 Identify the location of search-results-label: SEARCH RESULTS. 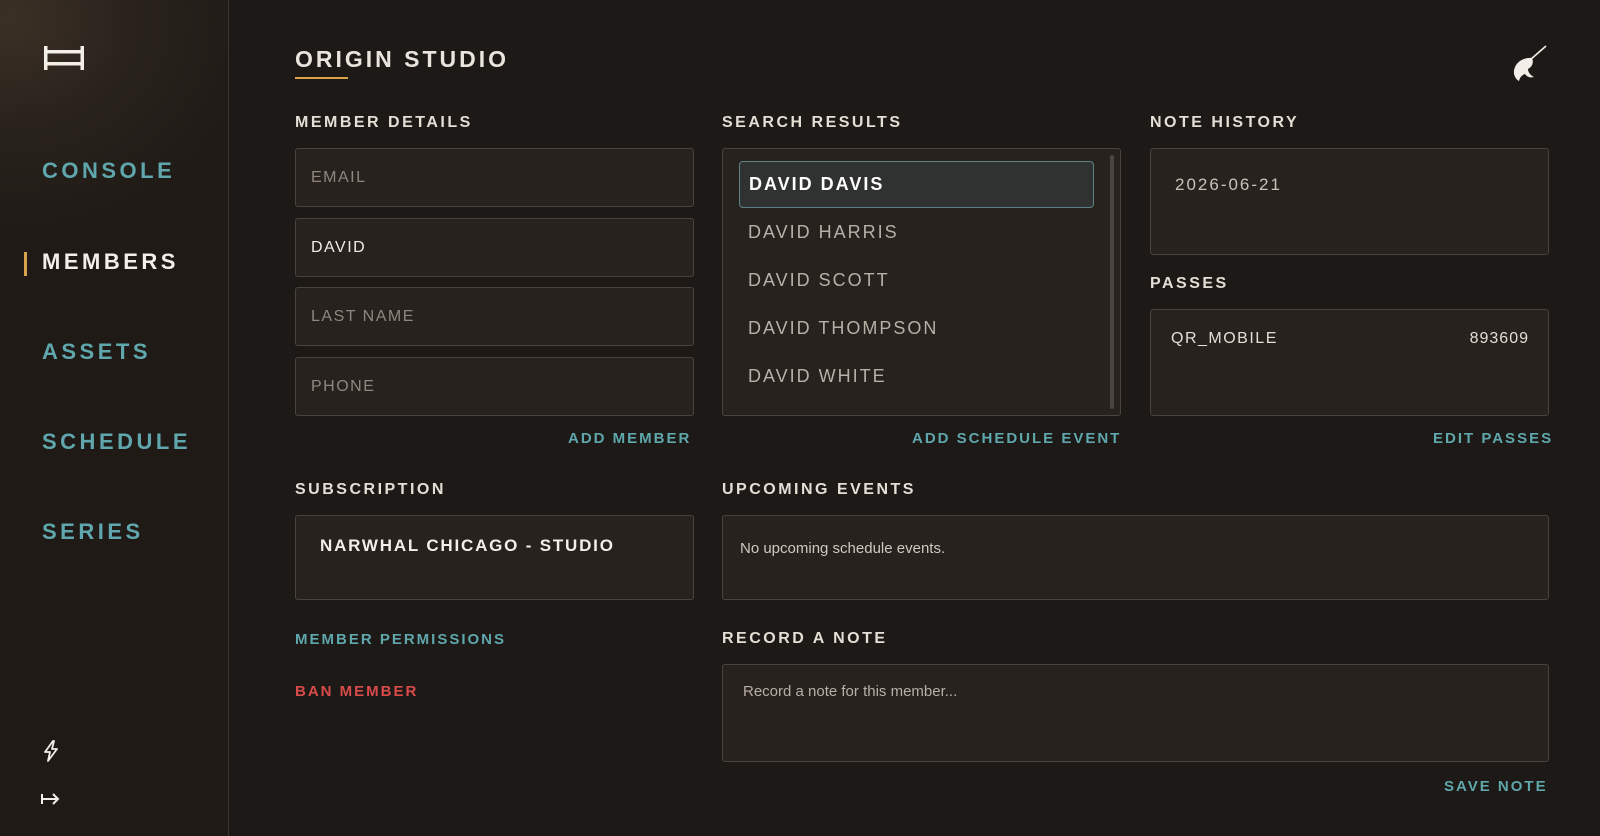
(812, 122).